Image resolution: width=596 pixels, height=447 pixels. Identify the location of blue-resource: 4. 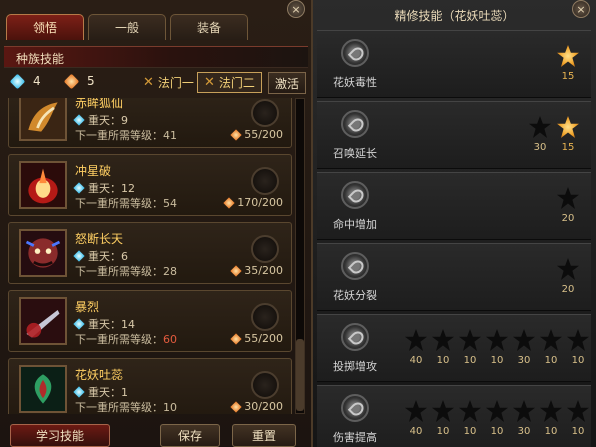
(25, 81).